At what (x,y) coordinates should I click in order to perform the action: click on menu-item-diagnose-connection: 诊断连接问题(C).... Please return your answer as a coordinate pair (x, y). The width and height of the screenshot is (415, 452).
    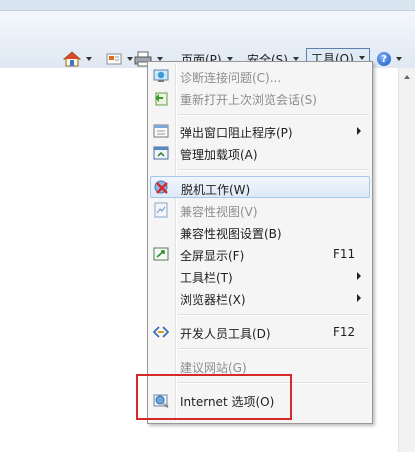
    Looking at the image, I should click on (260, 76).